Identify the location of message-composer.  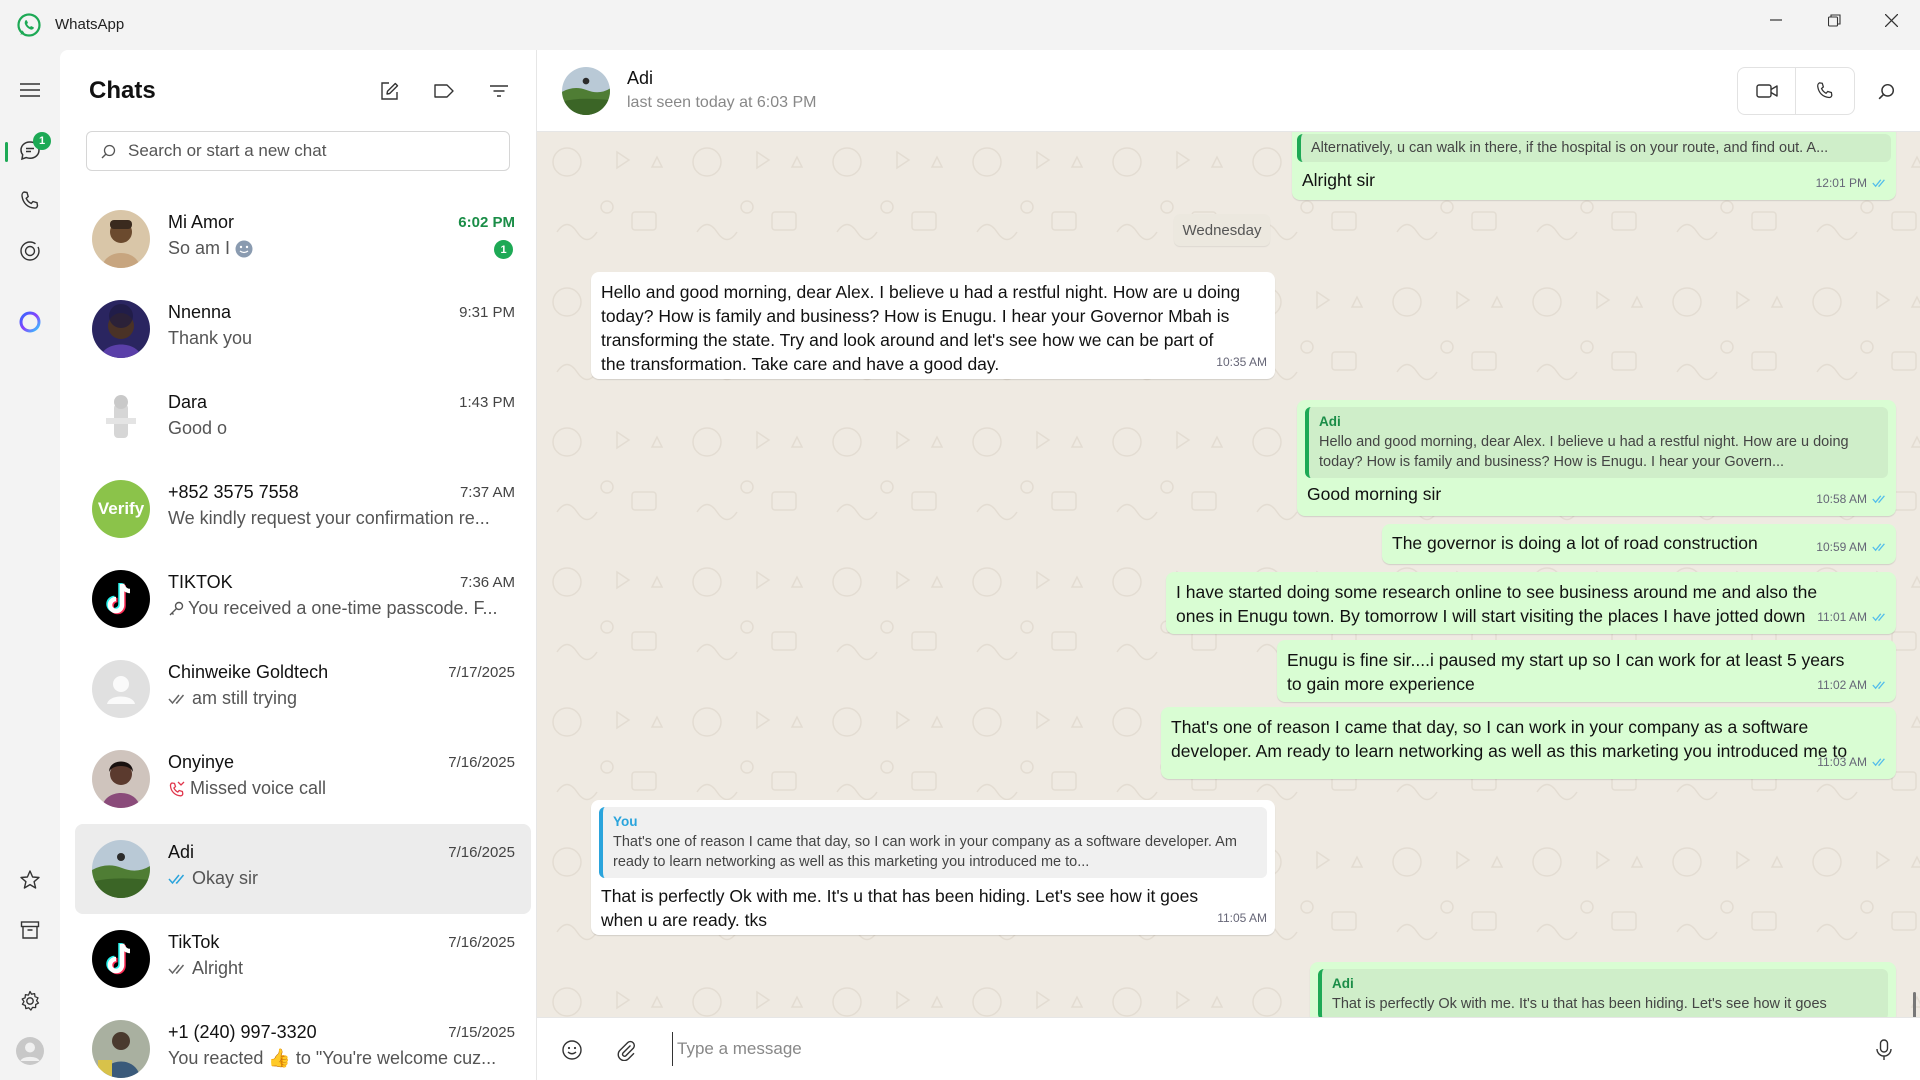
(1228, 1048).